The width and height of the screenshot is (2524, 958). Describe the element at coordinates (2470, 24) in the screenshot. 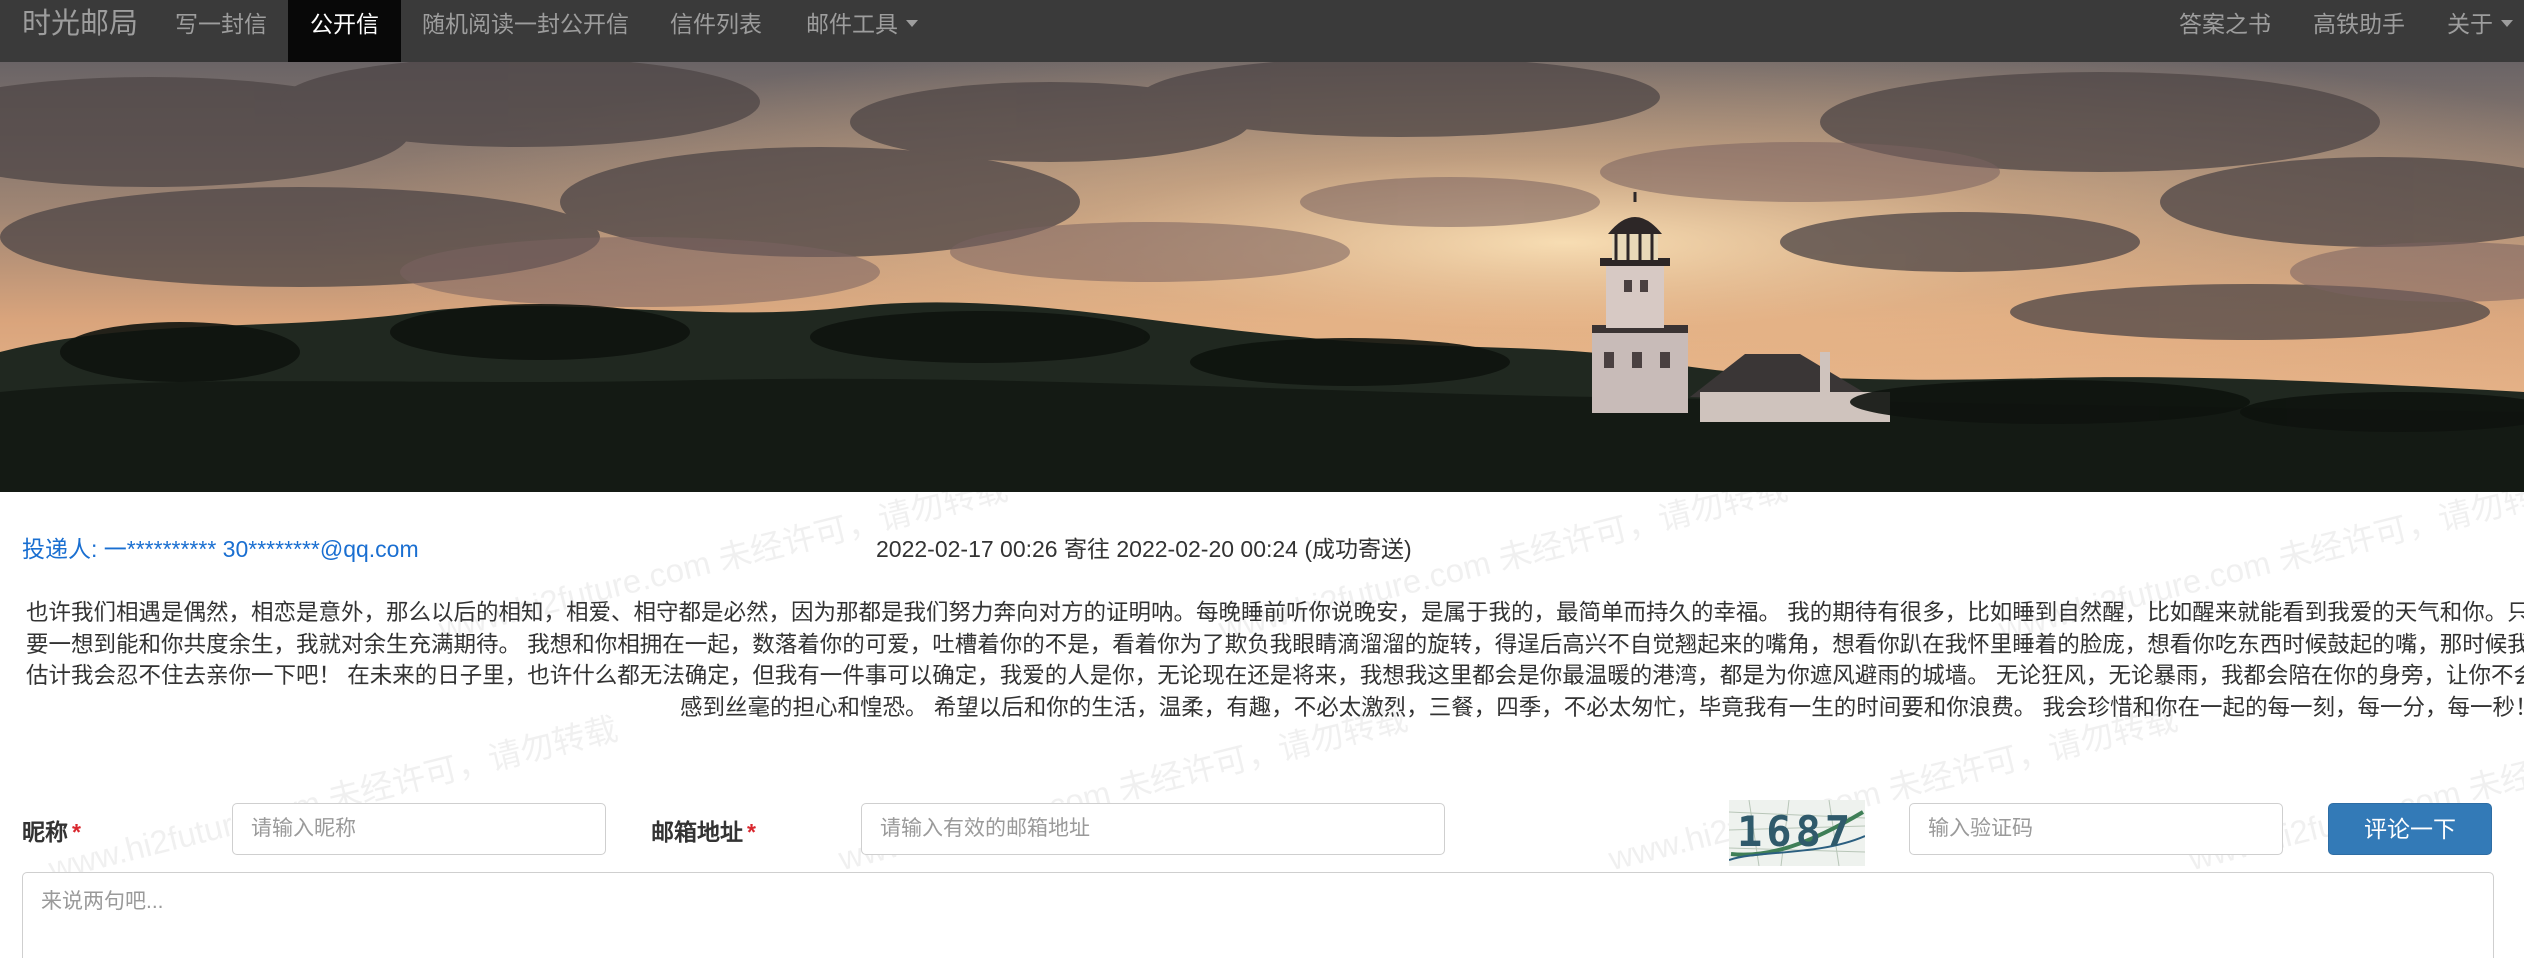

I see `about-label: 关于` at that location.